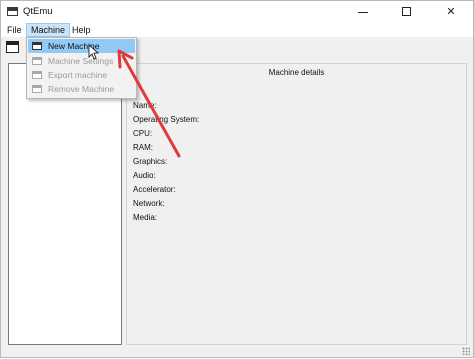 Image resolution: width=474 pixels, height=359 pixels. What do you see at coordinates (37, 46) in the screenshot?
I see `new-machine-icon` at bounding box center [37, 46].